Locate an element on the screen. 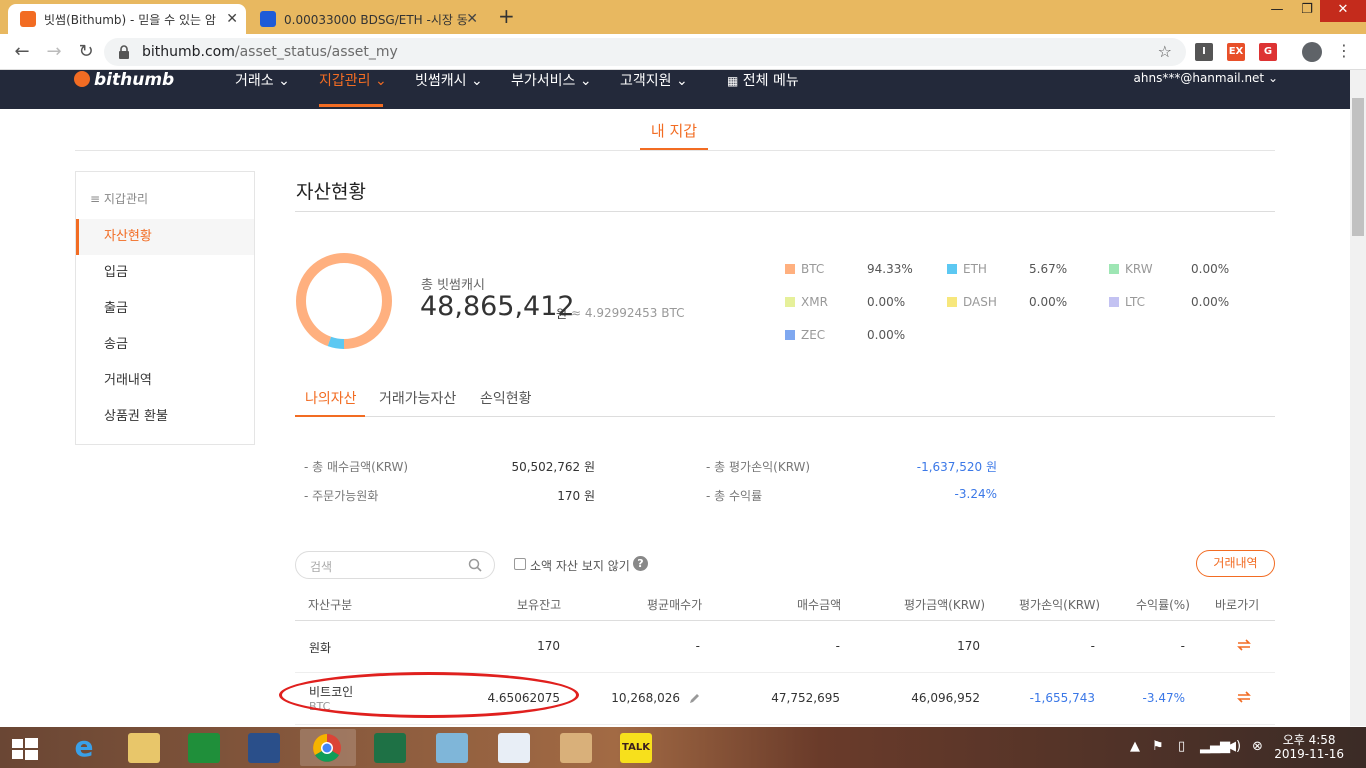  window-close-button: ✕ is located at coordinates (1343, 11).